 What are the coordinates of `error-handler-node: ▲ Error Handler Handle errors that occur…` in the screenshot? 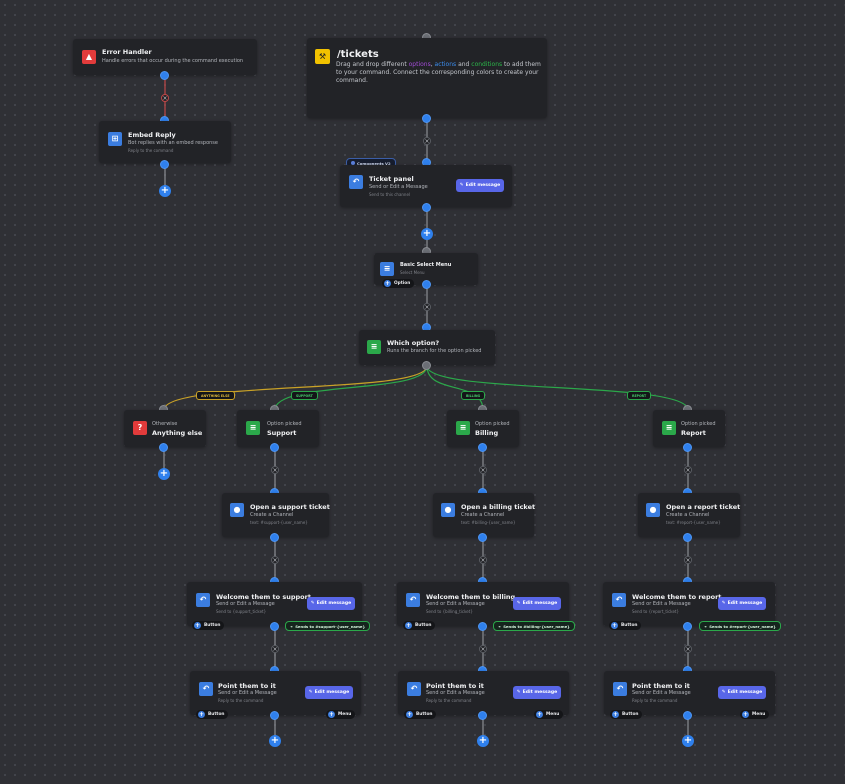 It's located at (165, 57).